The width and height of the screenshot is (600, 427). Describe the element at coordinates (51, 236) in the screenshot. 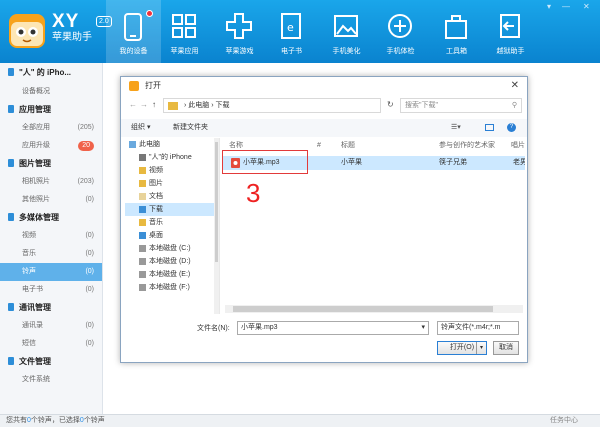

I see `sidebar-item-video: 视频 (0)` at that location.